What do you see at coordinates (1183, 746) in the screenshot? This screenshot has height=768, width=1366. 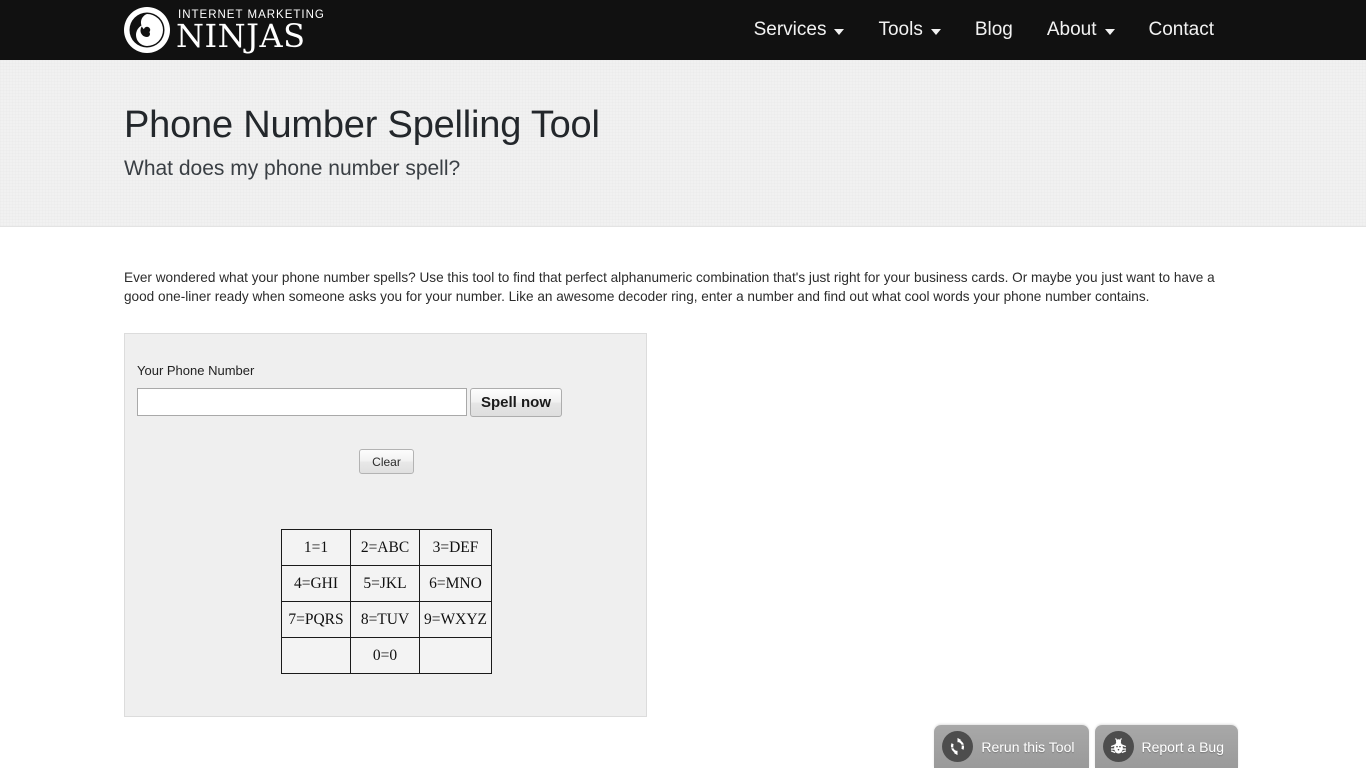 I see `report-a-bug-label: Report a Bug` at bounding box center [1183, 746].